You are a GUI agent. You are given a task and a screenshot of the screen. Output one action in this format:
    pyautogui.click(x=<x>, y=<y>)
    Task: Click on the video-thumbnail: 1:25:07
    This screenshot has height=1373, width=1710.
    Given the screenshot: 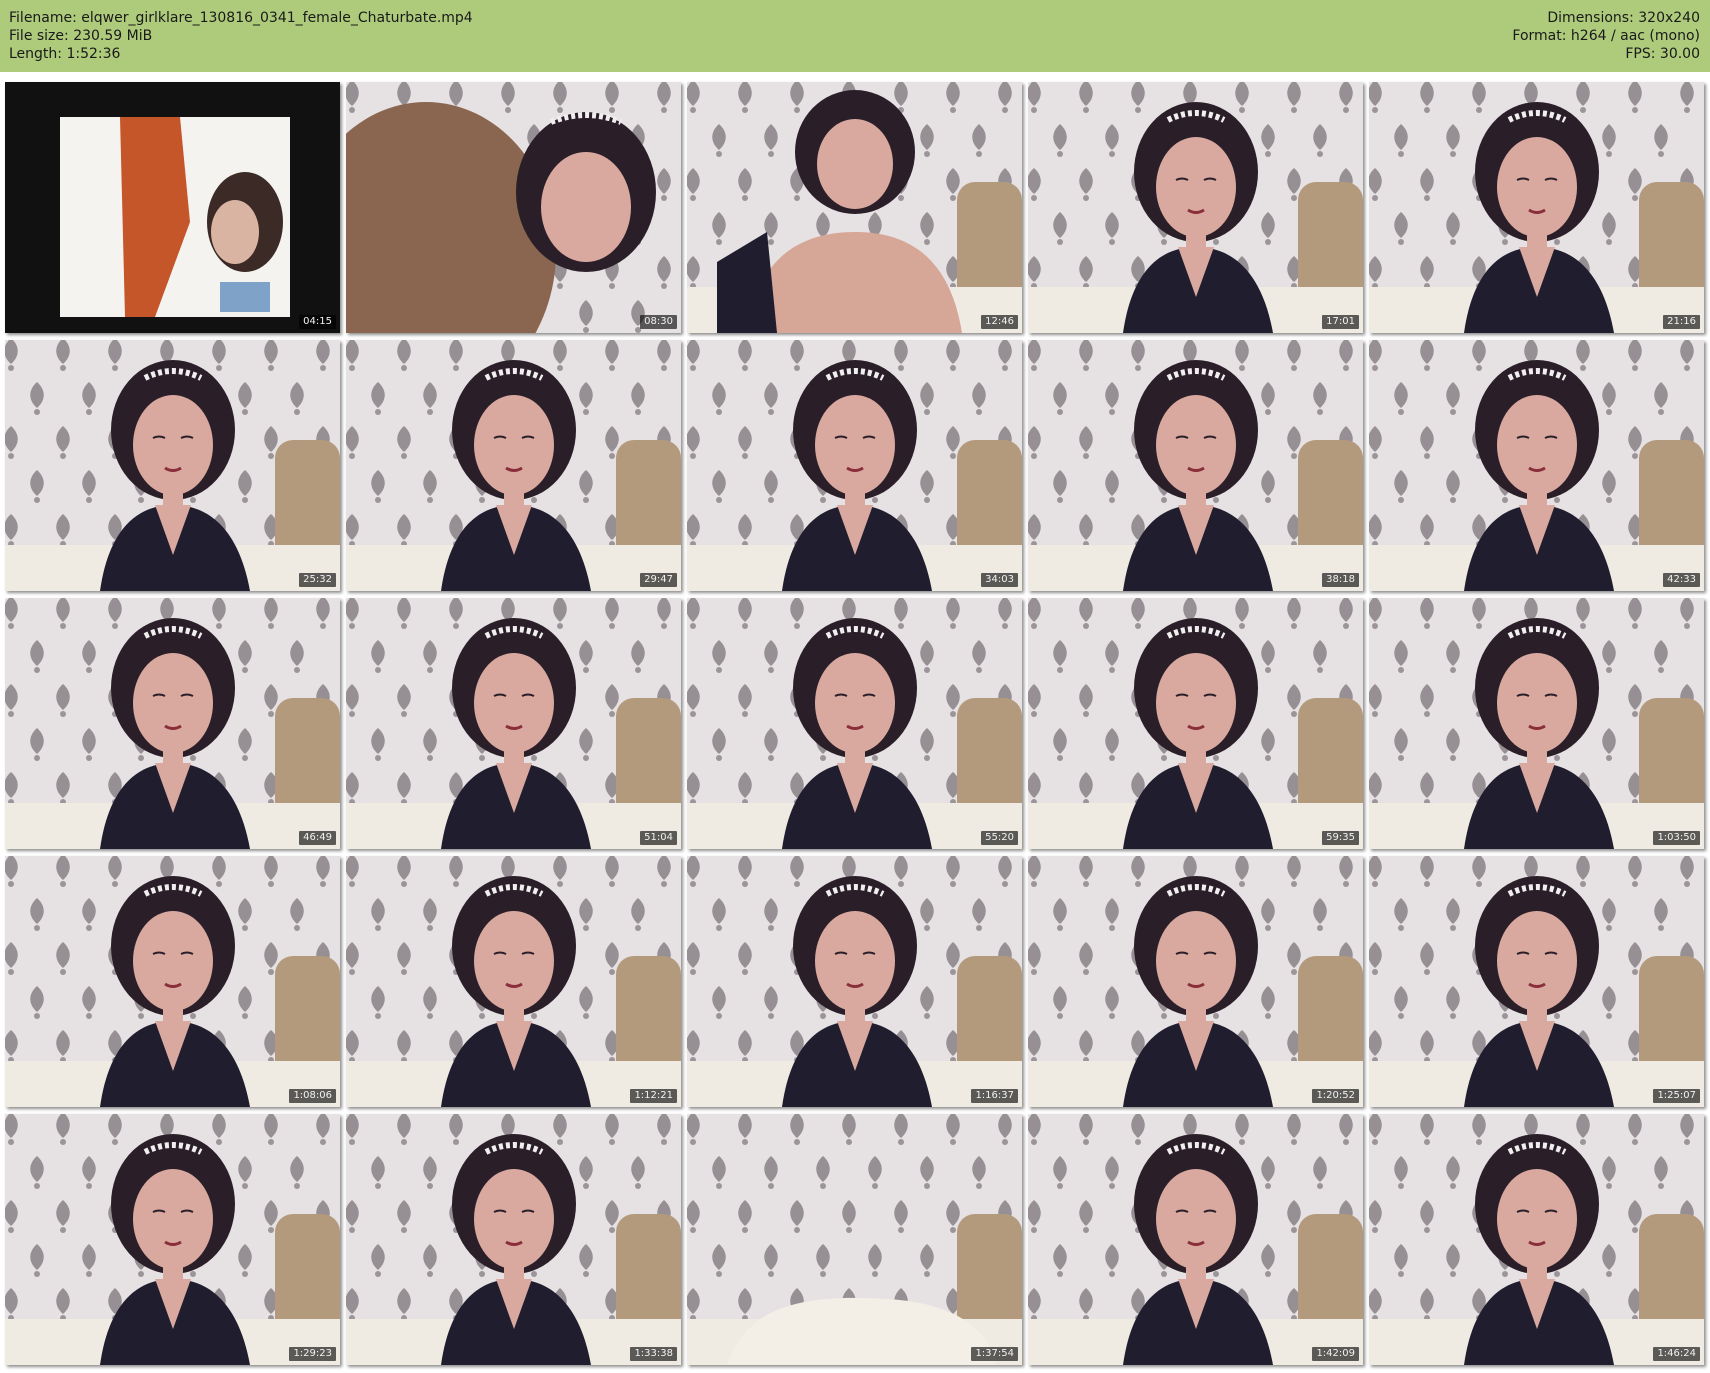 What is the action you would take?
    pyautogui.click(x=1536, y=981)
    